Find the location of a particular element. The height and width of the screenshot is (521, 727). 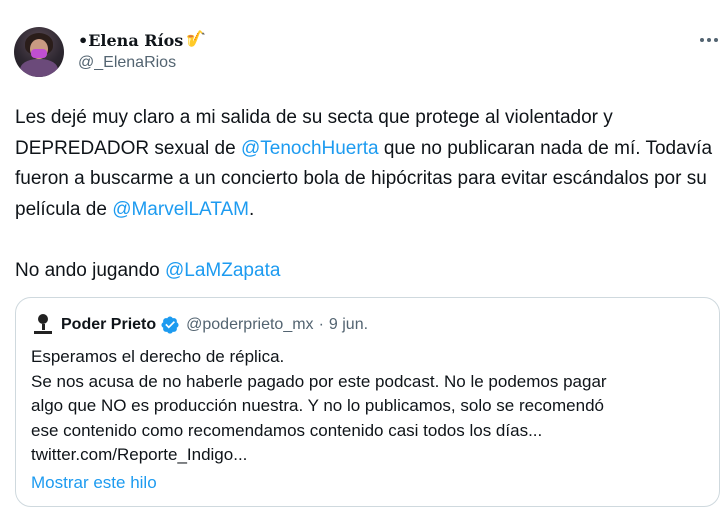

quoted-text-line: Esperamos el derecho de réplica. is located at coordinates (158, 356).